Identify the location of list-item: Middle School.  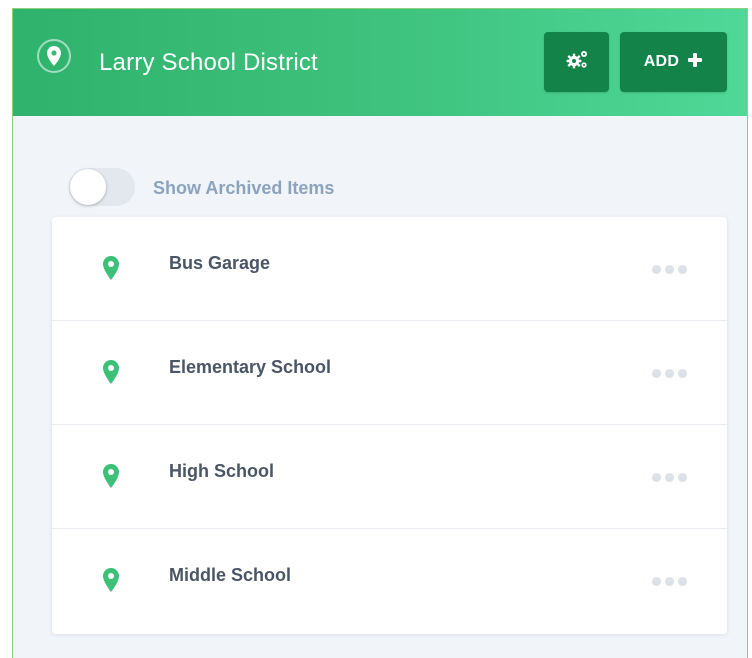
(389, 581).